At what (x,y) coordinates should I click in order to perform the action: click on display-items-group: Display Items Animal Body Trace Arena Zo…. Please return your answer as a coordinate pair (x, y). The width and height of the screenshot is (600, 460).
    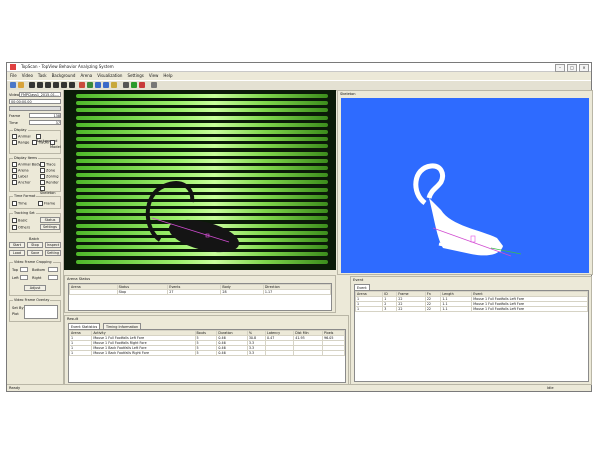
    Looking at the image, I should click on (35, 175).